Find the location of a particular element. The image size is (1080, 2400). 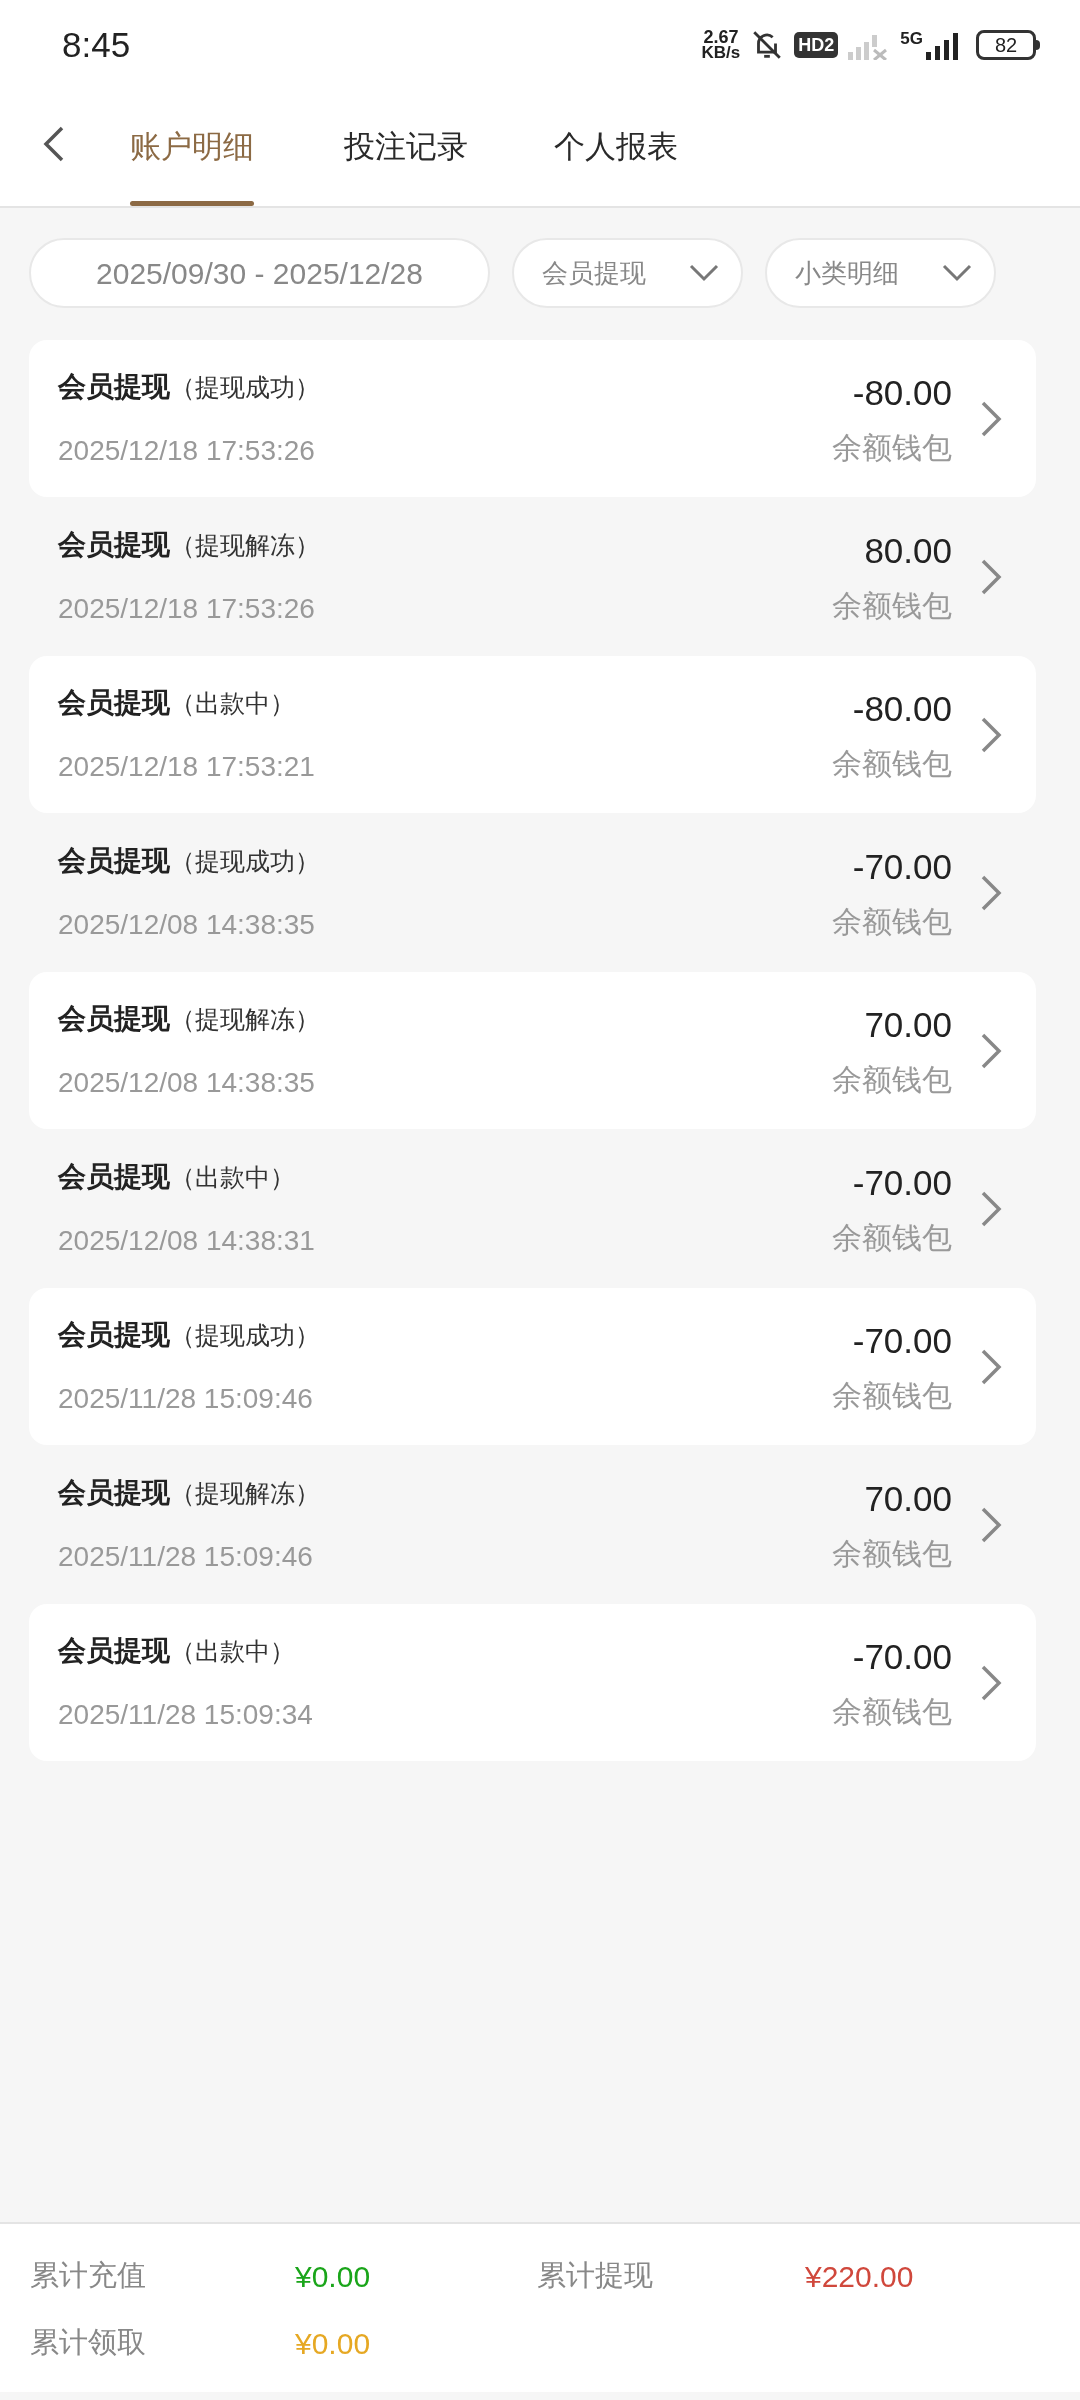

battery-indicator: 82 is located at coordinates (1006, 45).